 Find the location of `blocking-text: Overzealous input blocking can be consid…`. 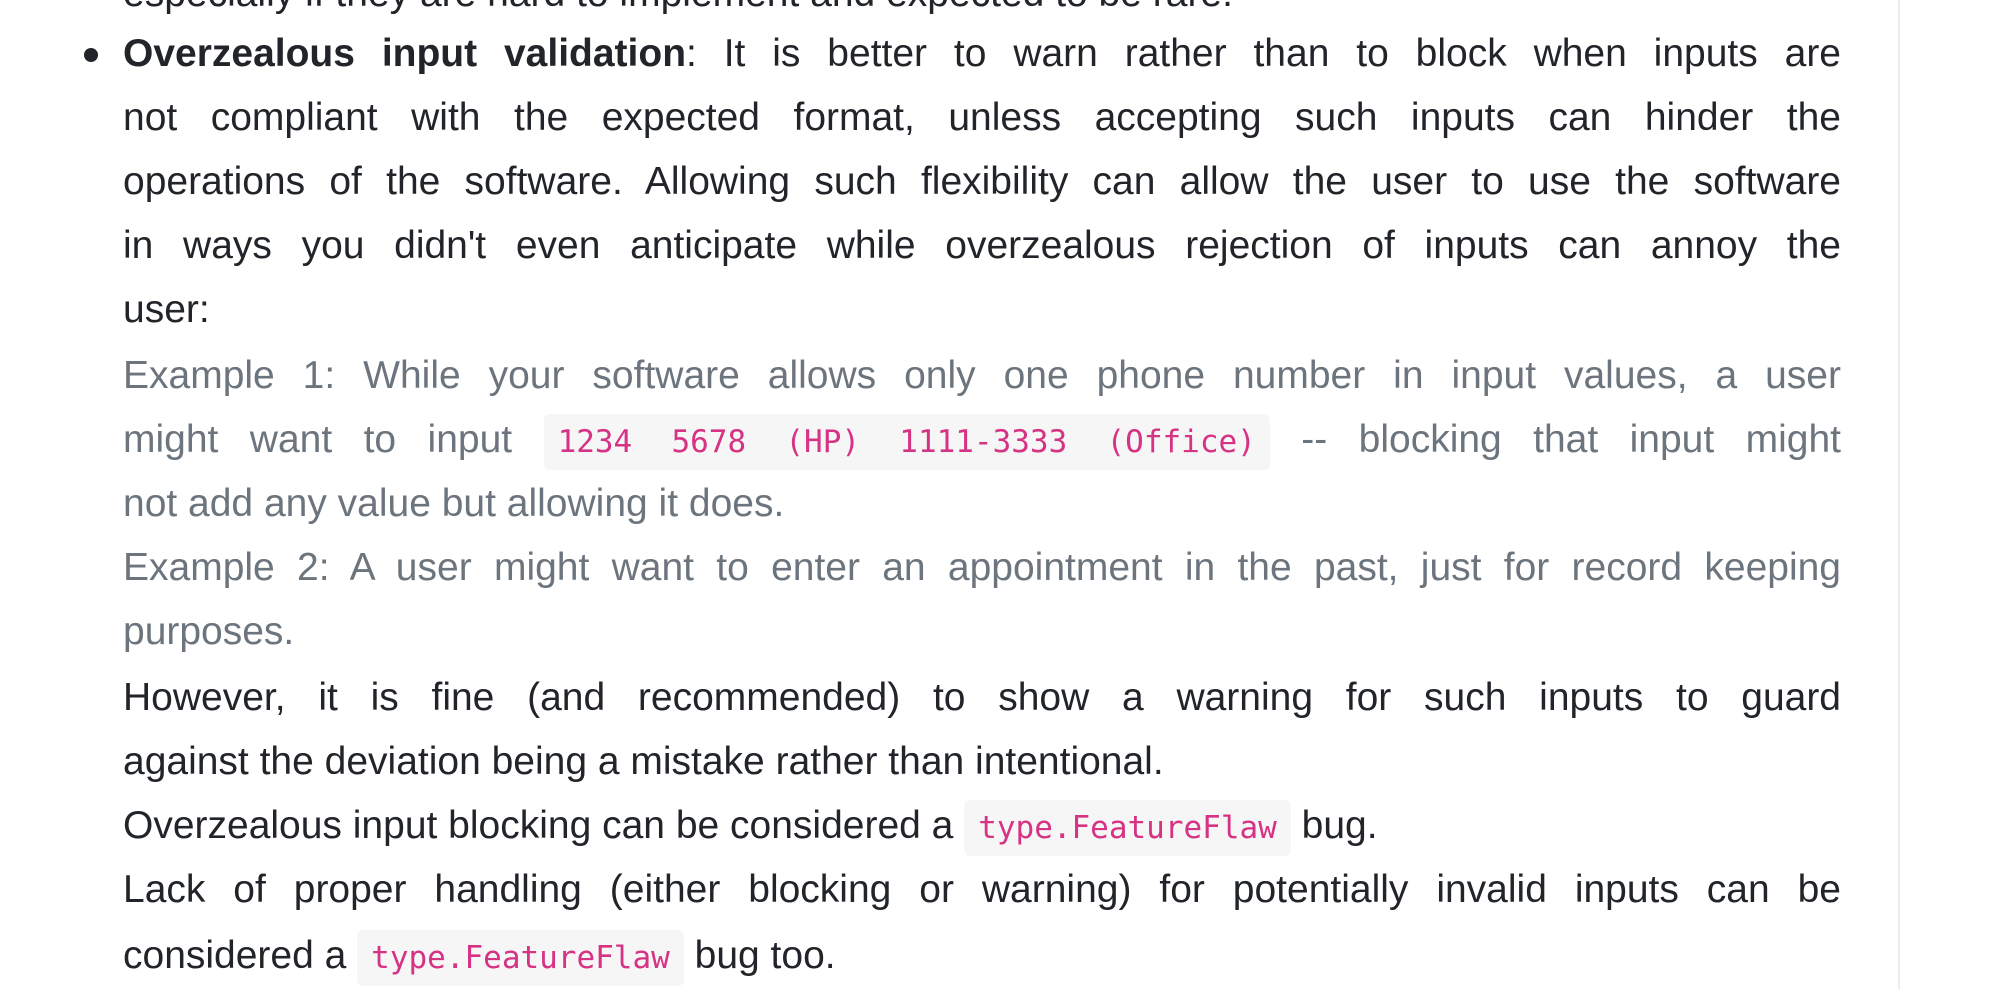

blocking-text: Overzealous input blocking can be consid… is located at coordinates (538, 825).